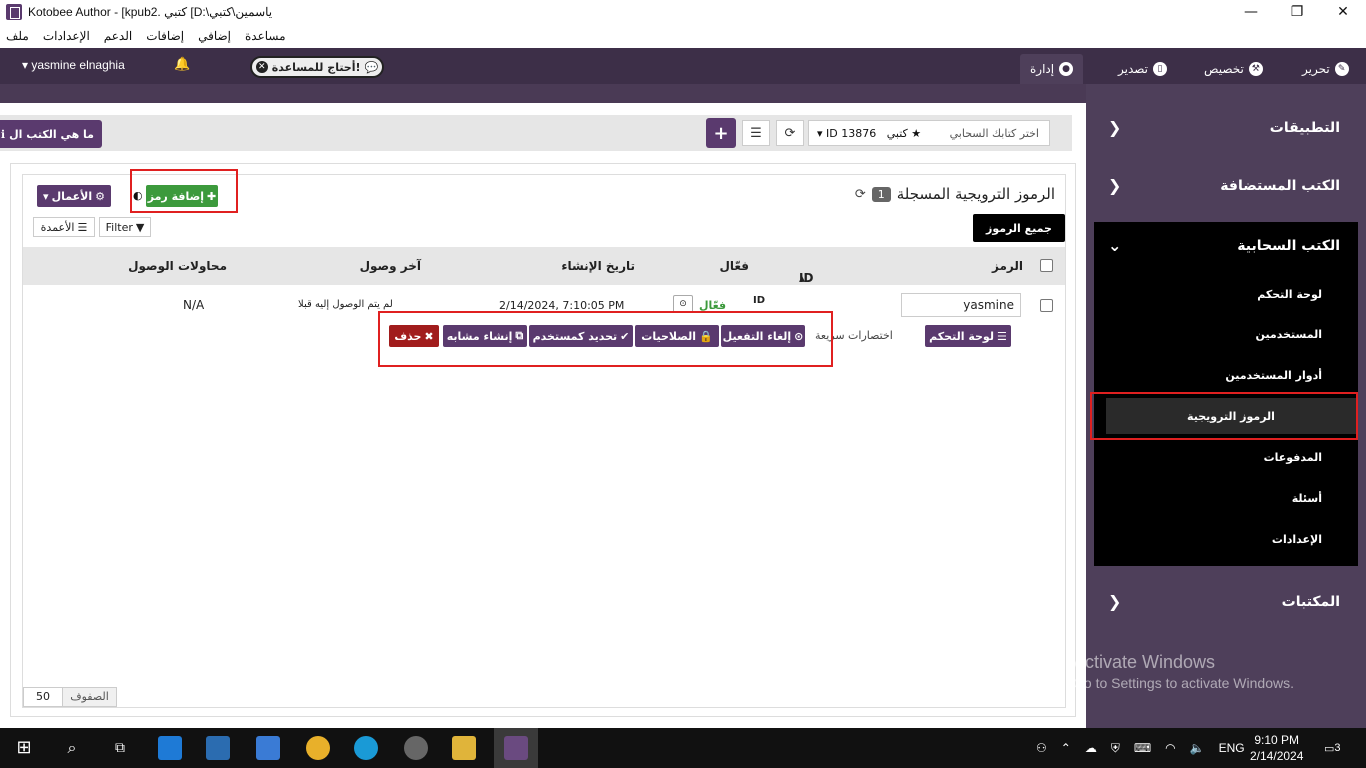 The height and width of the screenshot is (768, 1366). I want to click on columns-button: الأعمدة ☰, so click(64, 227).